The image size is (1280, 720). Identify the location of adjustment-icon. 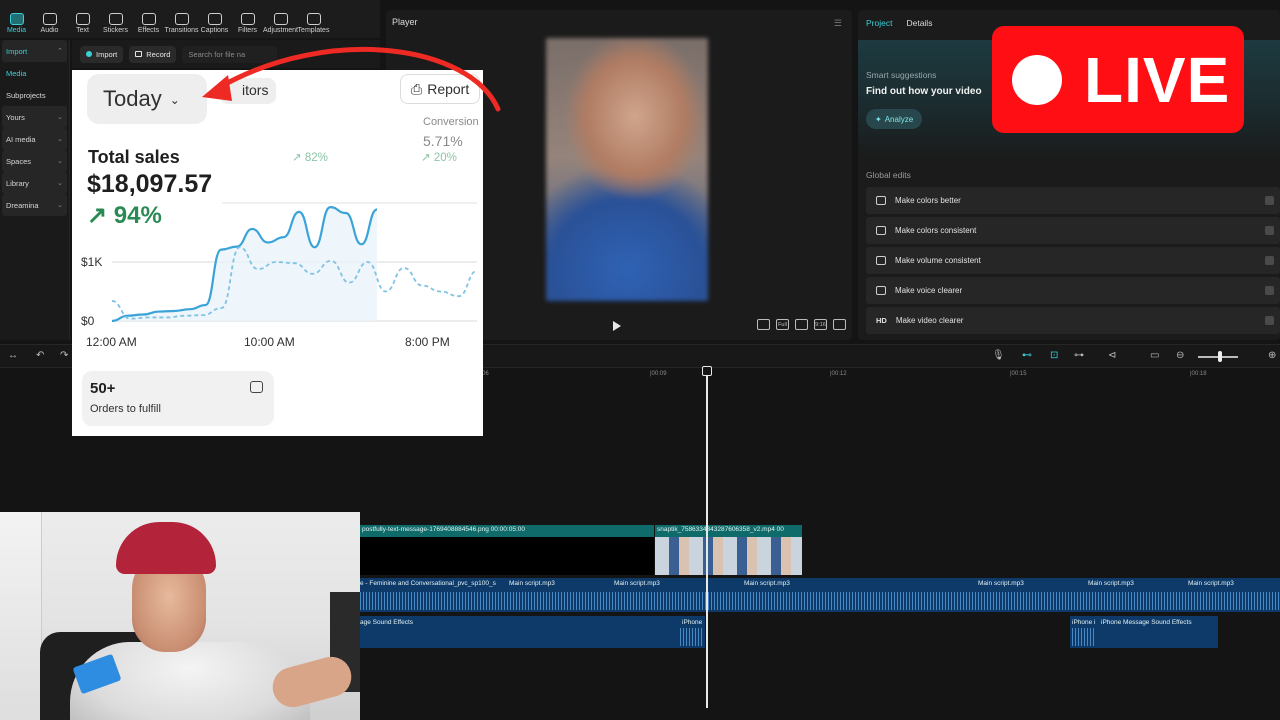
(280, 19).